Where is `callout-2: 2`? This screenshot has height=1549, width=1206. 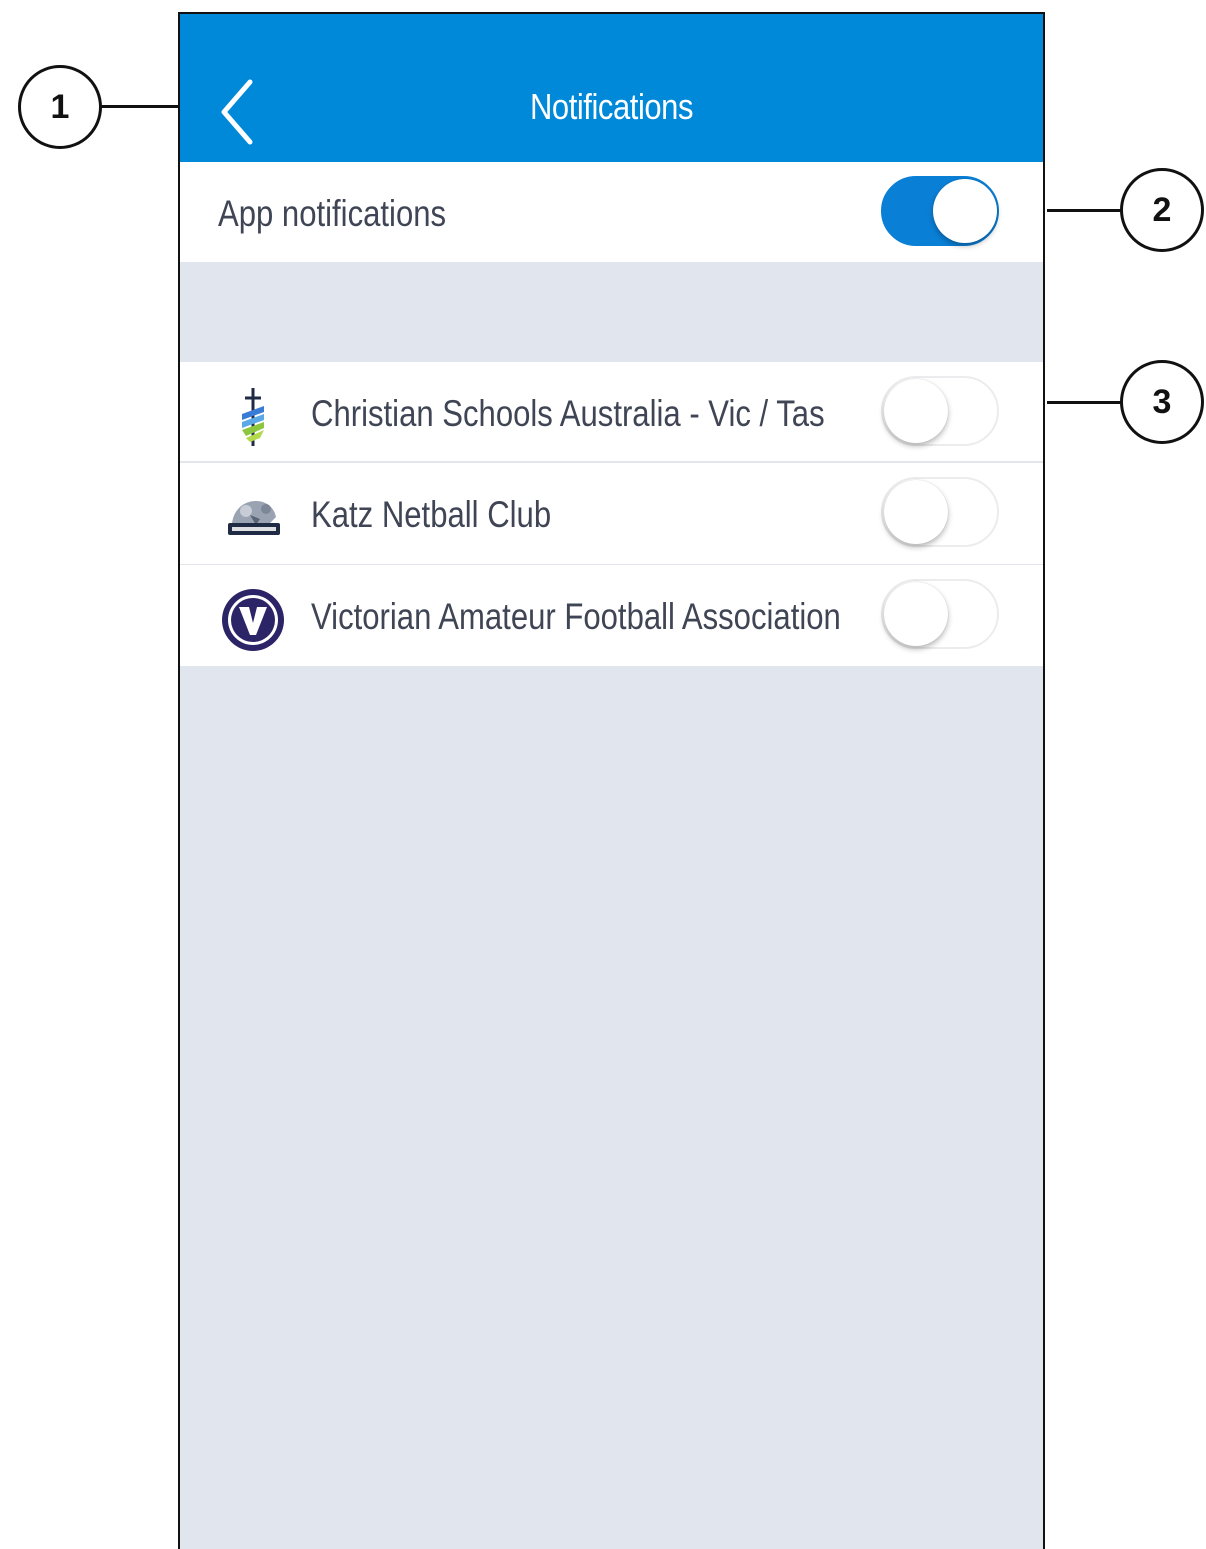 callout-2: 2 is located at coordinates (1162, 210).